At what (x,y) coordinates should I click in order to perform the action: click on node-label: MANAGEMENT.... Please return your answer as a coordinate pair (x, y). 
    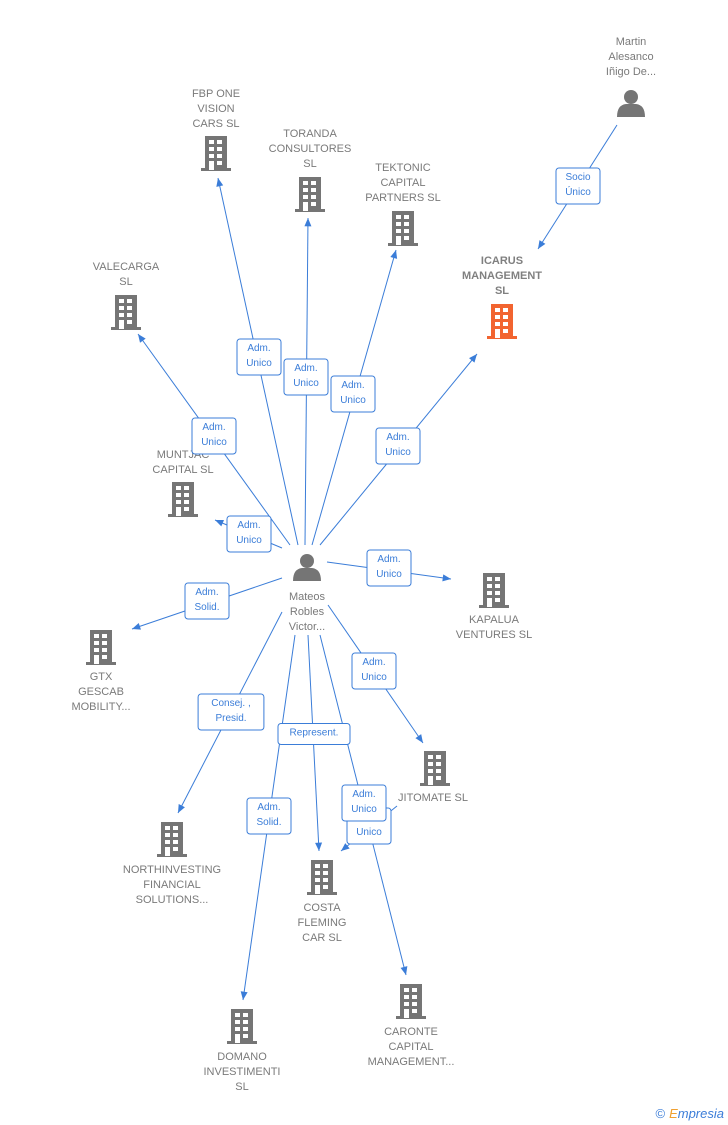
    Looking at the image, I should click on (411, 1062).